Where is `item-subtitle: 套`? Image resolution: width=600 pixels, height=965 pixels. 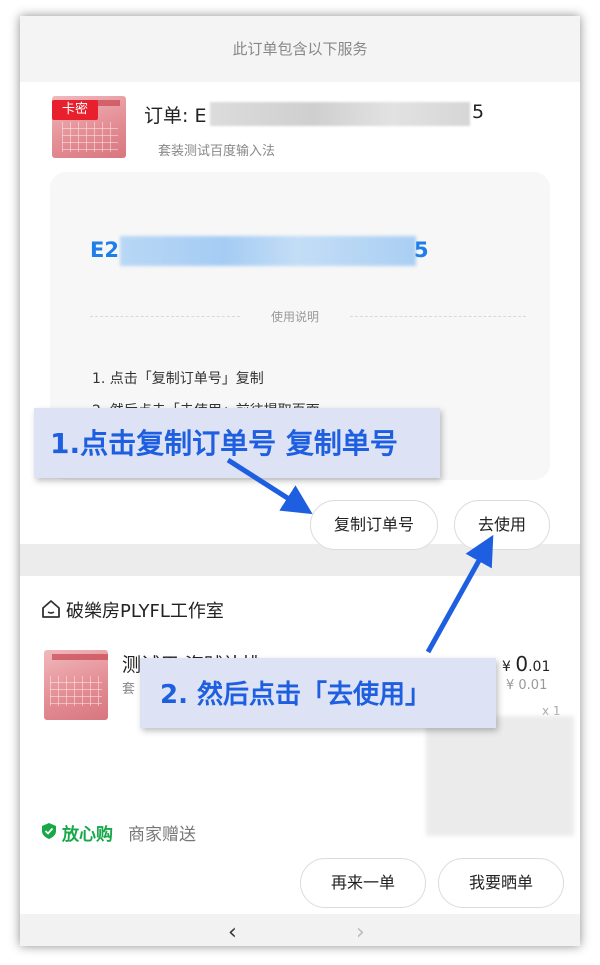 item-subtitle: 套 is located at coordinates (129, 689).